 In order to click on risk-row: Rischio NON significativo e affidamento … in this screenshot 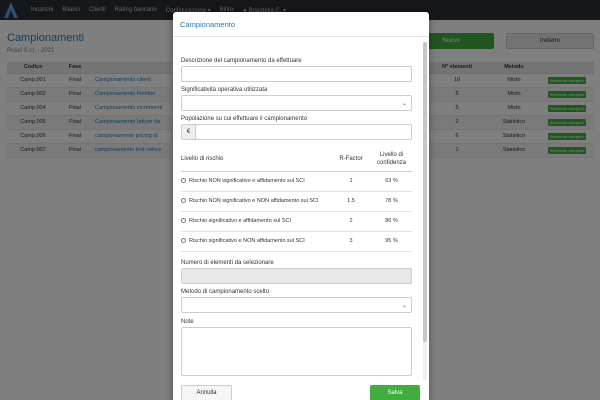, I will do `click(296, 181)`.